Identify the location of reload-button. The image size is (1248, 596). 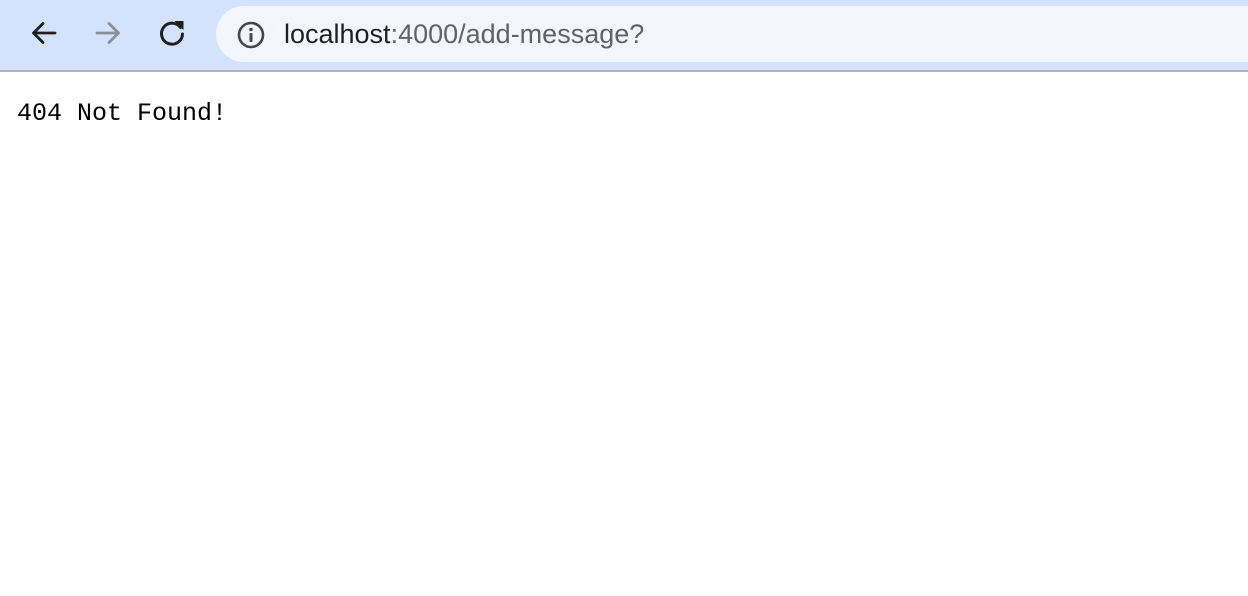
(172, 33).